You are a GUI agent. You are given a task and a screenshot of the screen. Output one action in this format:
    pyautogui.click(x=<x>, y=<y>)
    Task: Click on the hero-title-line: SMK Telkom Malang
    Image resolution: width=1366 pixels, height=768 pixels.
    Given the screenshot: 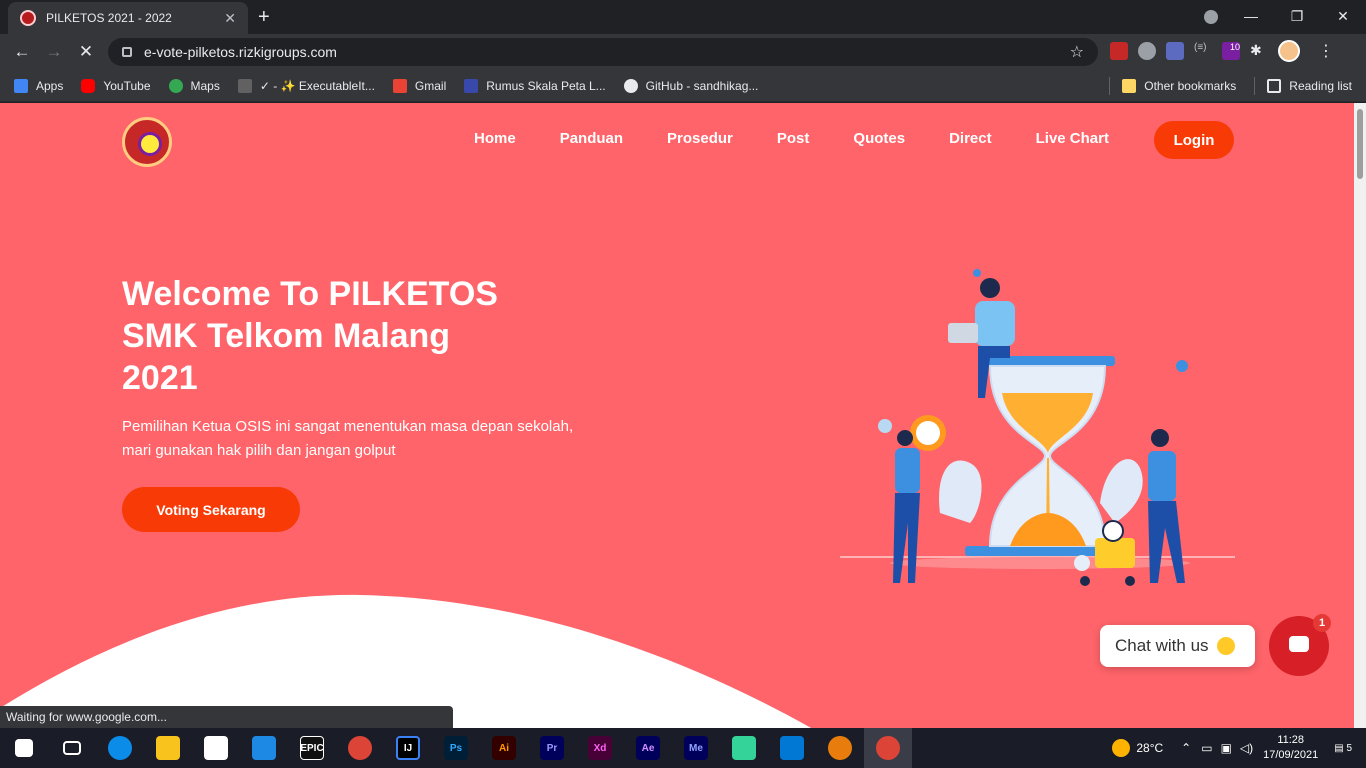 What is the action you would take?
    pyautogui.click(x=286, y=336)
    